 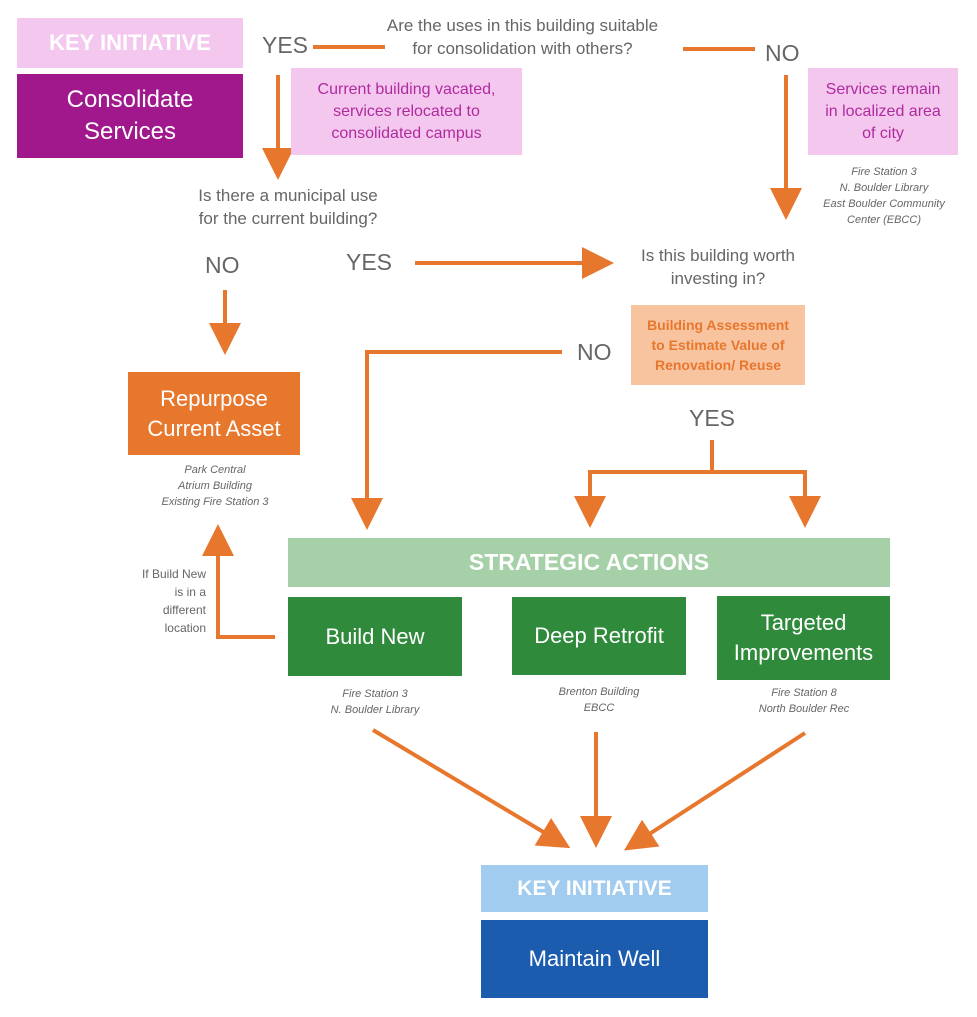 I want to click on q3-yes-right-arrow, so click(x=766, y=499).